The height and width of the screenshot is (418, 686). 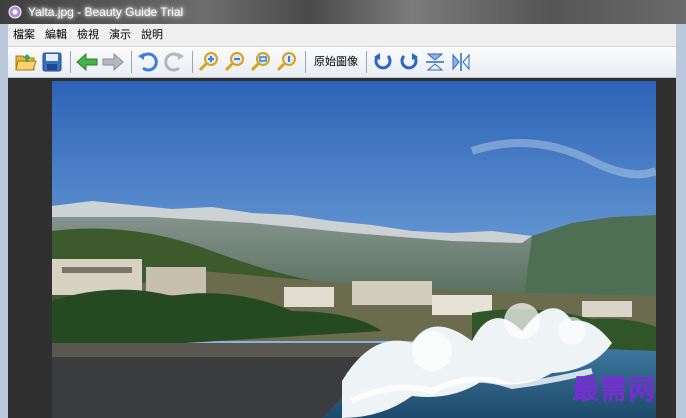 I want to click on window-left-frame, so click(x=4, y=221).